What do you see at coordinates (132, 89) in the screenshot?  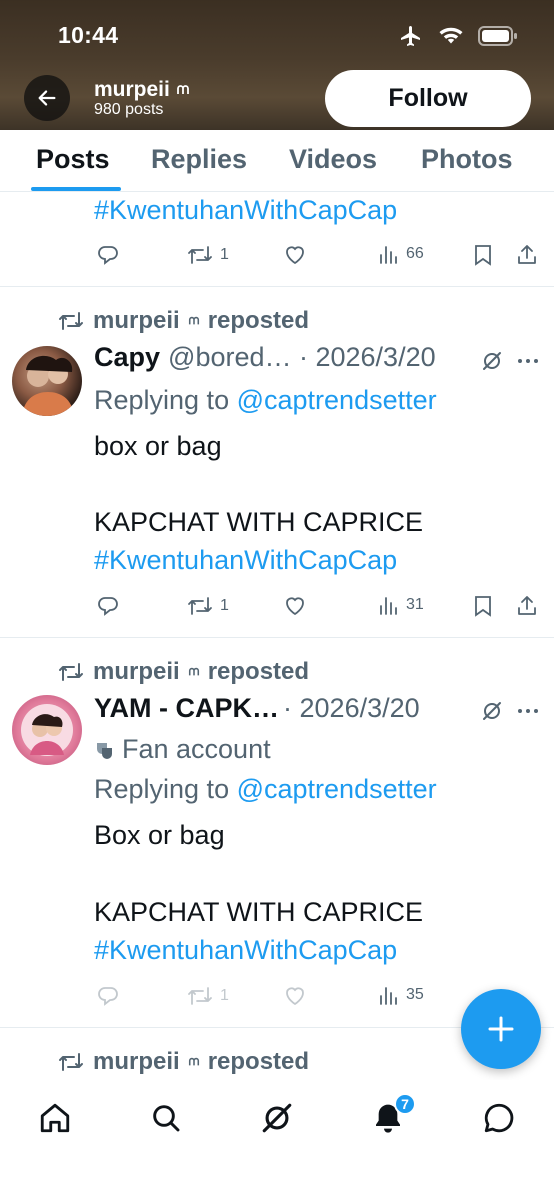 I see `profile-name-text: murpeii` at bounding box center [132, 89].